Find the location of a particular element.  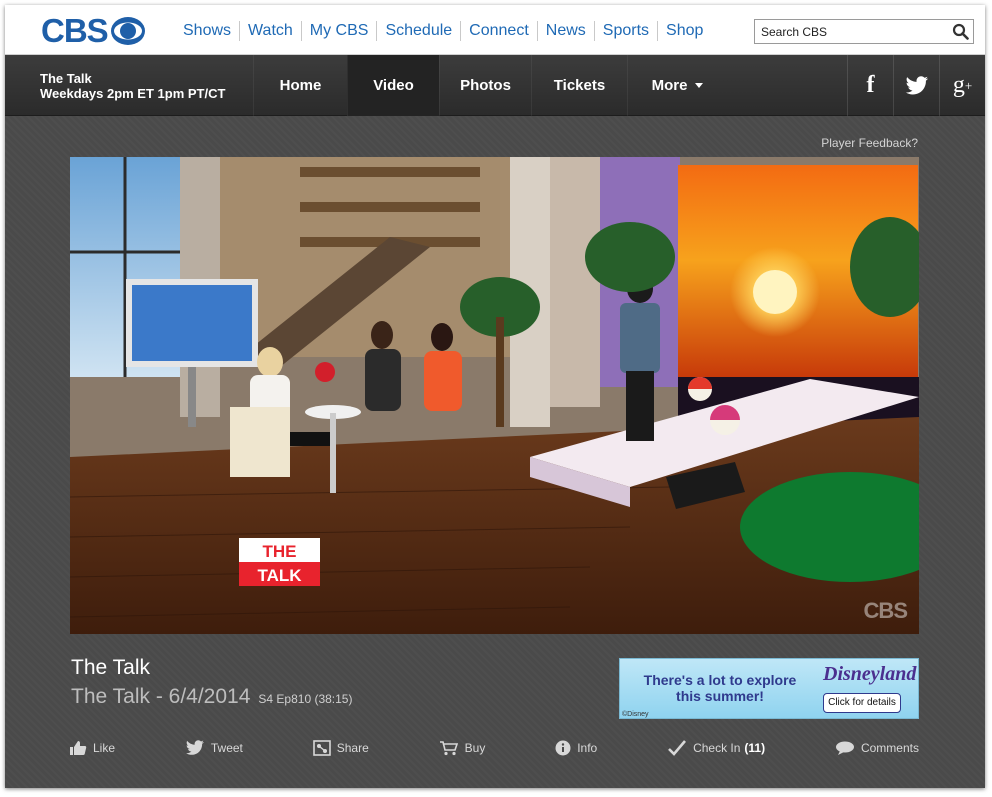

top-nav-sports: Sports is located at coordinates (625, 31).